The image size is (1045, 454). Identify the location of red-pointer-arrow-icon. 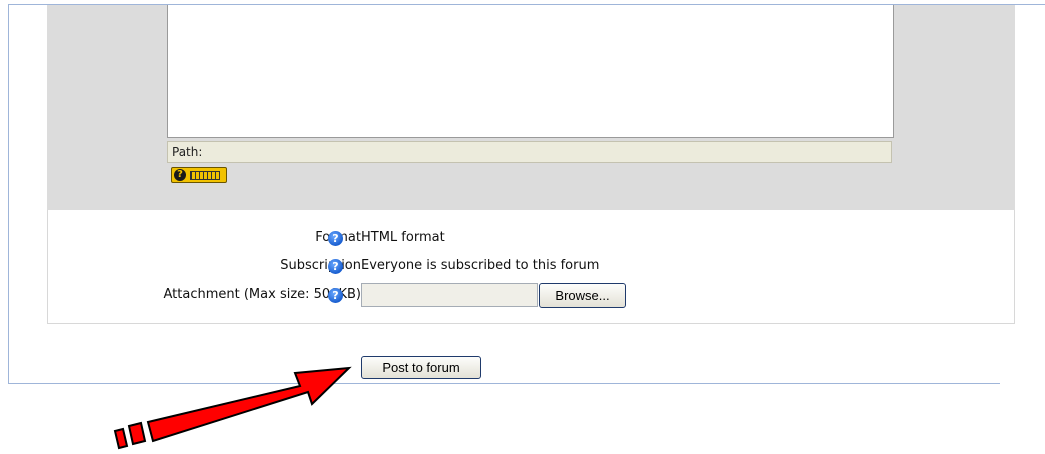
(232, 408).